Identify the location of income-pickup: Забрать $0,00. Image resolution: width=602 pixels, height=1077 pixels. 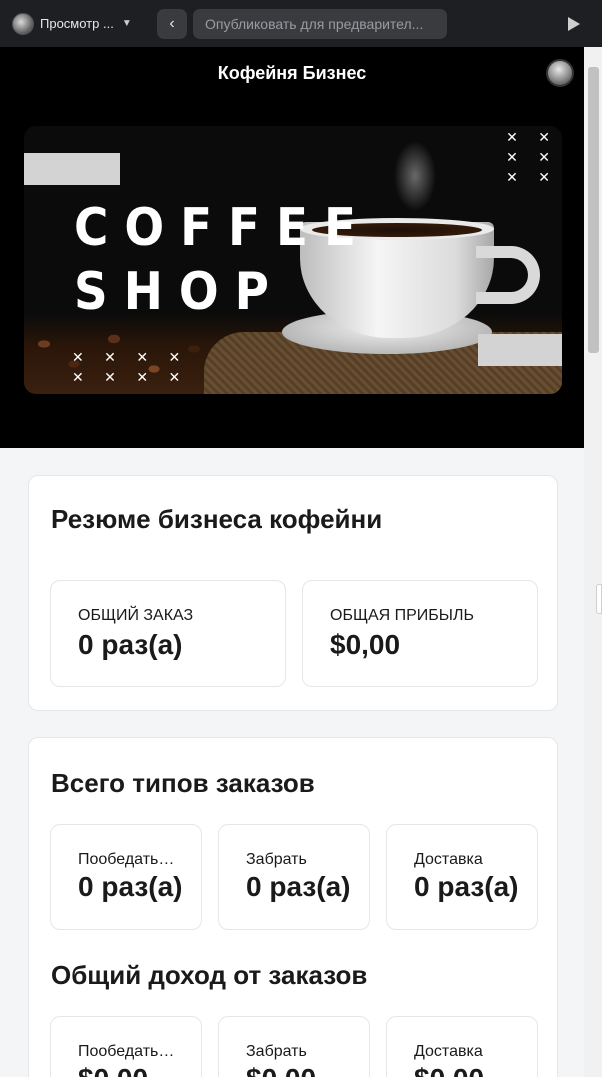
(294, 1046).